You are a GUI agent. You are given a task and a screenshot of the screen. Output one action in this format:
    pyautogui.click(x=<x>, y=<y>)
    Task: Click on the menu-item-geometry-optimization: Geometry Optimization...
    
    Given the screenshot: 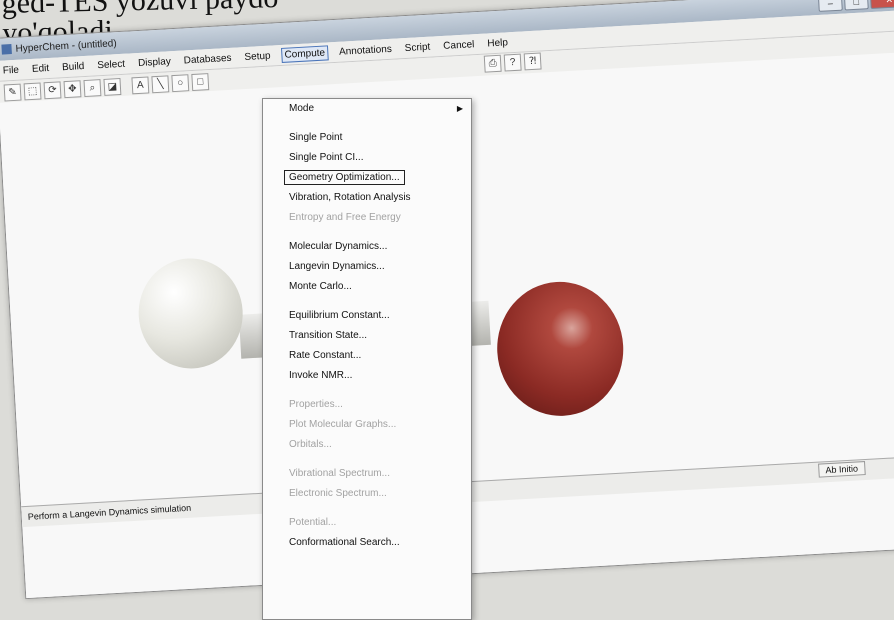 What is the action you would take?
    pyautogui.click(x=367, y=178)
    